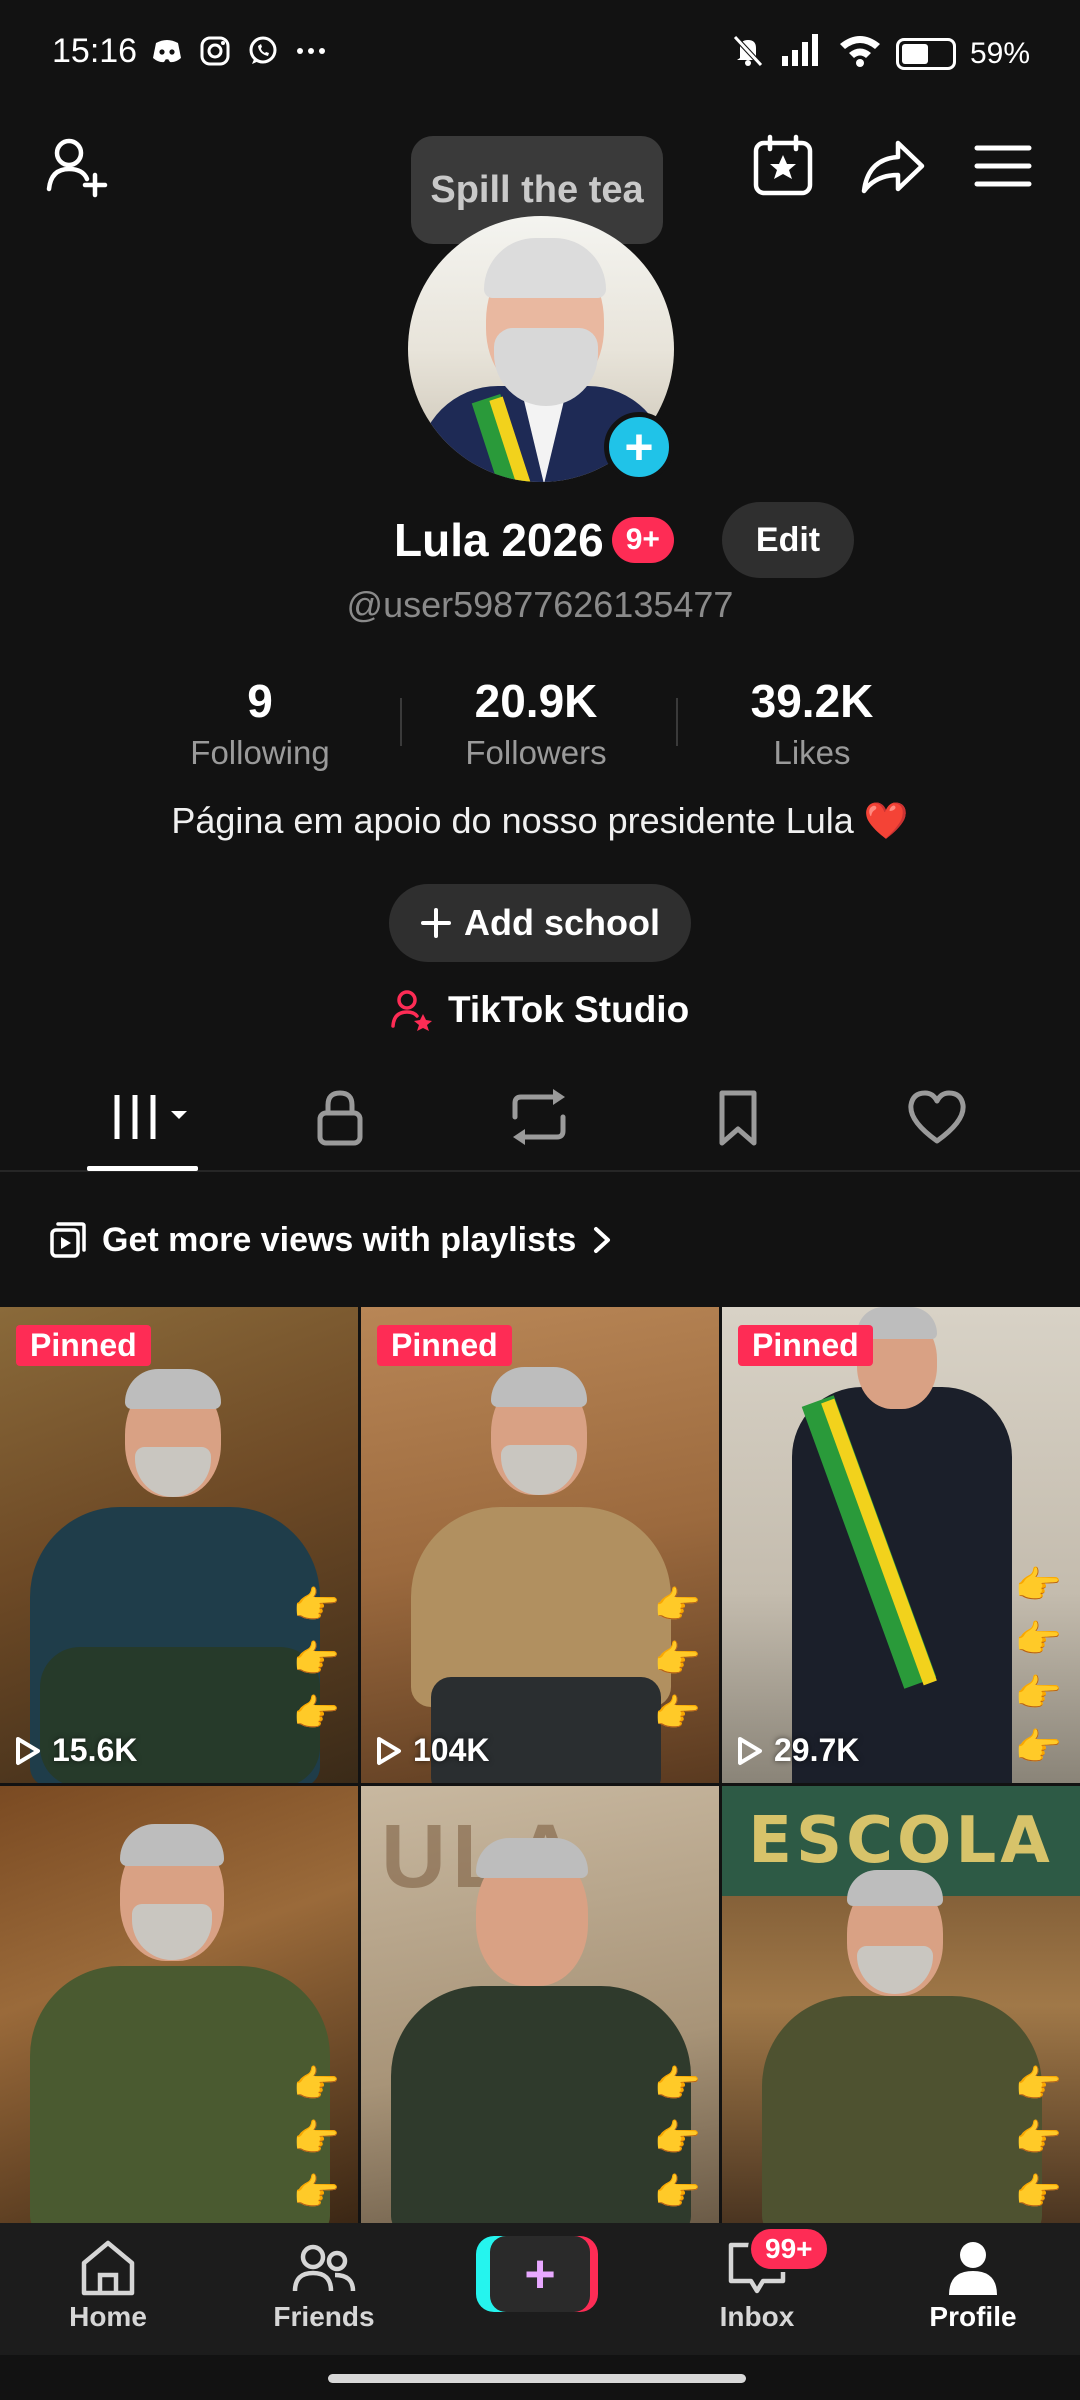 This screenshot has height=2400, width=1080. I want to click on status-notification-icons, so click(239, 51).